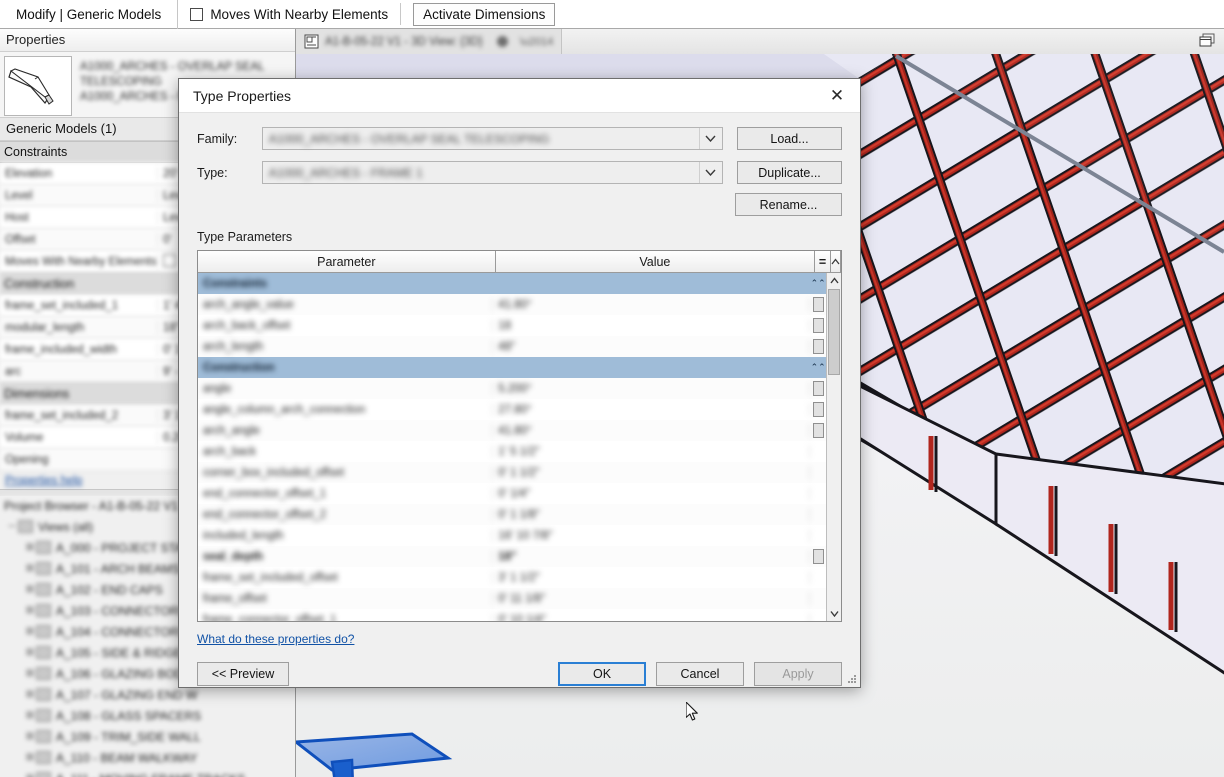 This screenshot has height=777, width=1224. I want to click on grid-parameter-value: 48", so click(652, 346).